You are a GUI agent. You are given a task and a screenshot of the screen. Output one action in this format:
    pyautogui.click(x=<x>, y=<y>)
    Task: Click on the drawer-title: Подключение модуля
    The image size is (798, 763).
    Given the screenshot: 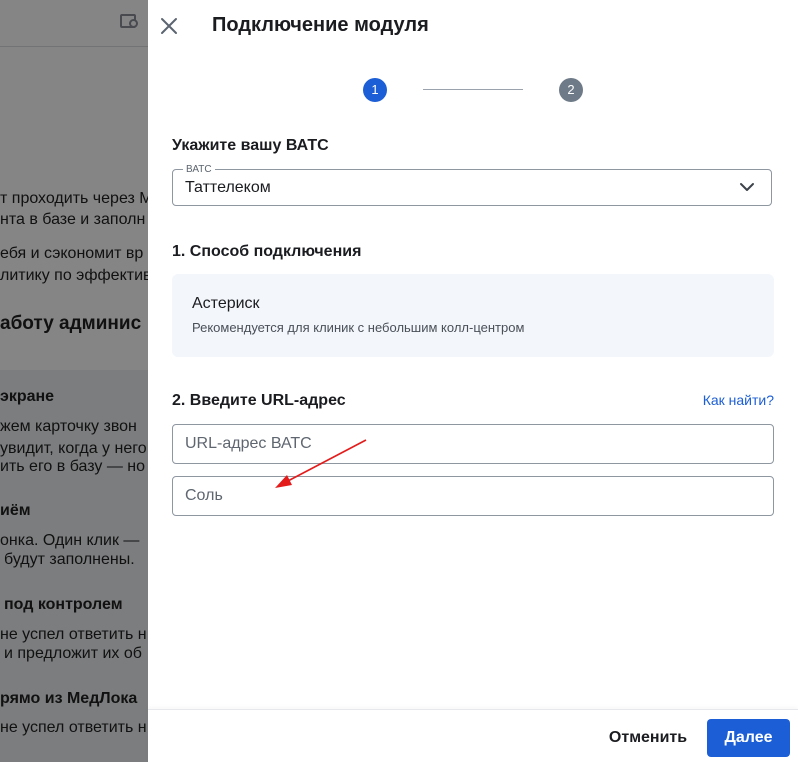 What is the action you would take?
    pyautogui.click(x=320, y=25)
    